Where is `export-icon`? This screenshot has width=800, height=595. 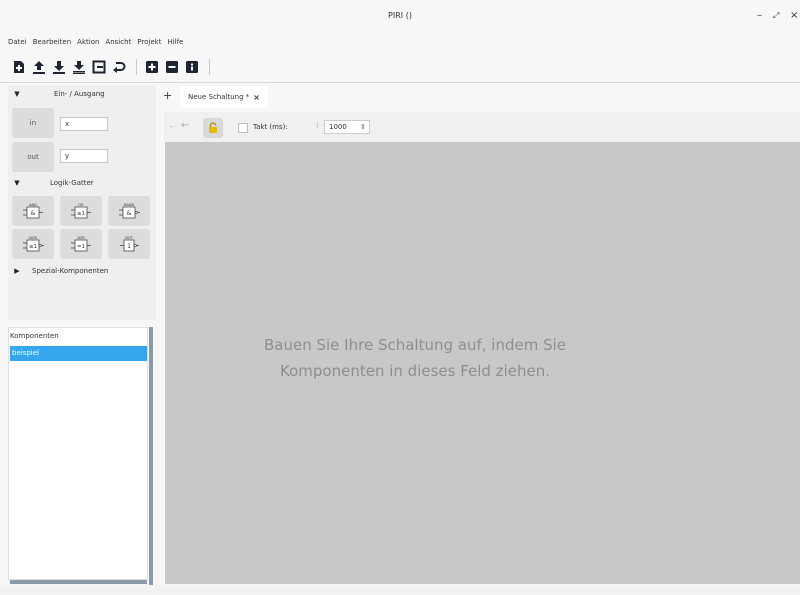
export-icon is located at coordinates (99, 67).